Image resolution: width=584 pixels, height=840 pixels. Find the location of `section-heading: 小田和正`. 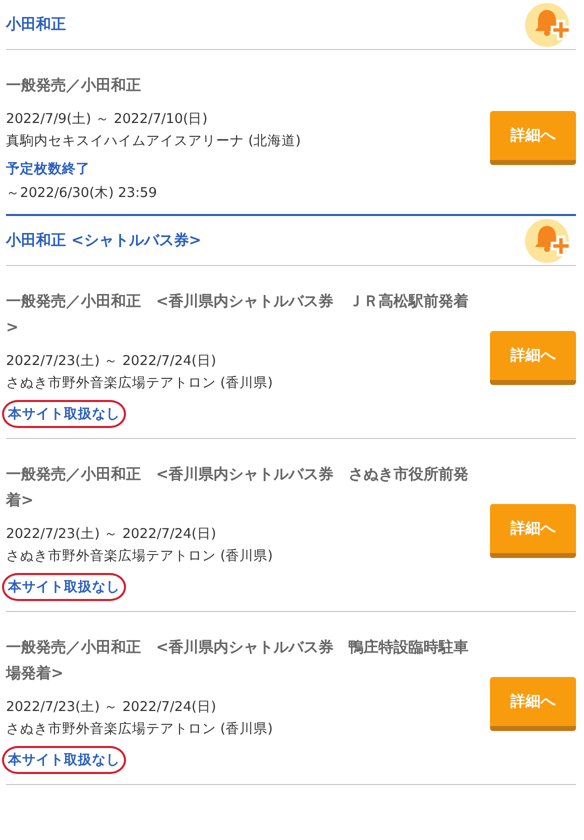

section-heading: 小田和正 is located at coordinates (36, 24).